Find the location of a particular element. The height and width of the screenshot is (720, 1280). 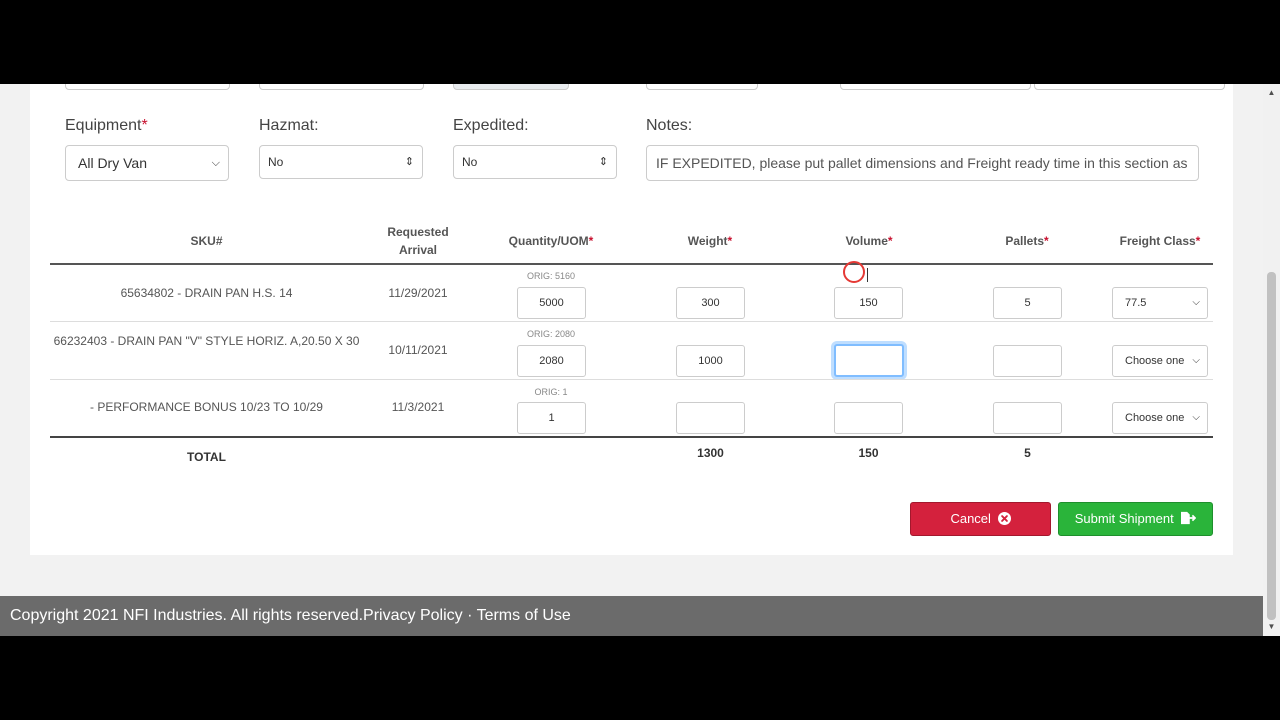

terms-of-use-link: Terms of Use is located at coordinates (524, 615).